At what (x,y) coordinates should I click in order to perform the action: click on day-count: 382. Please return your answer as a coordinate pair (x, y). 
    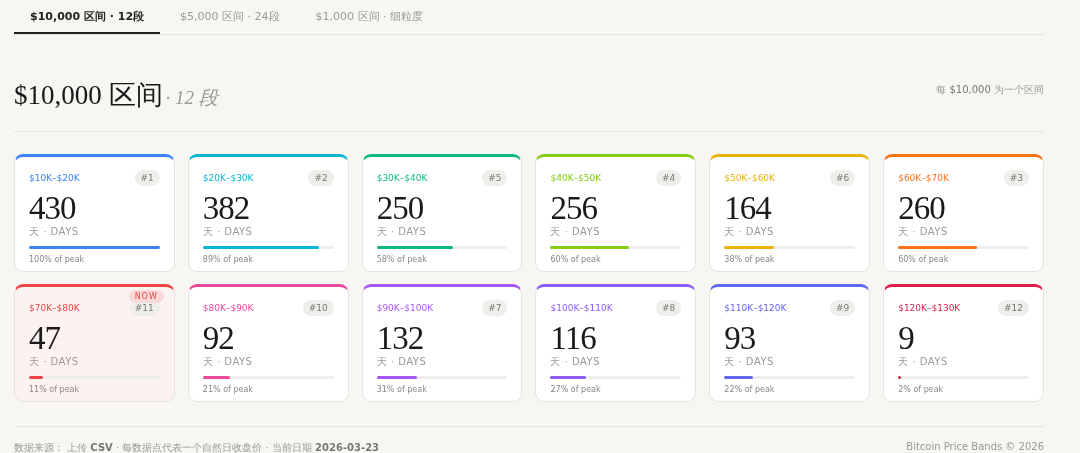
    Looking at the image, I should click on (226, 208).